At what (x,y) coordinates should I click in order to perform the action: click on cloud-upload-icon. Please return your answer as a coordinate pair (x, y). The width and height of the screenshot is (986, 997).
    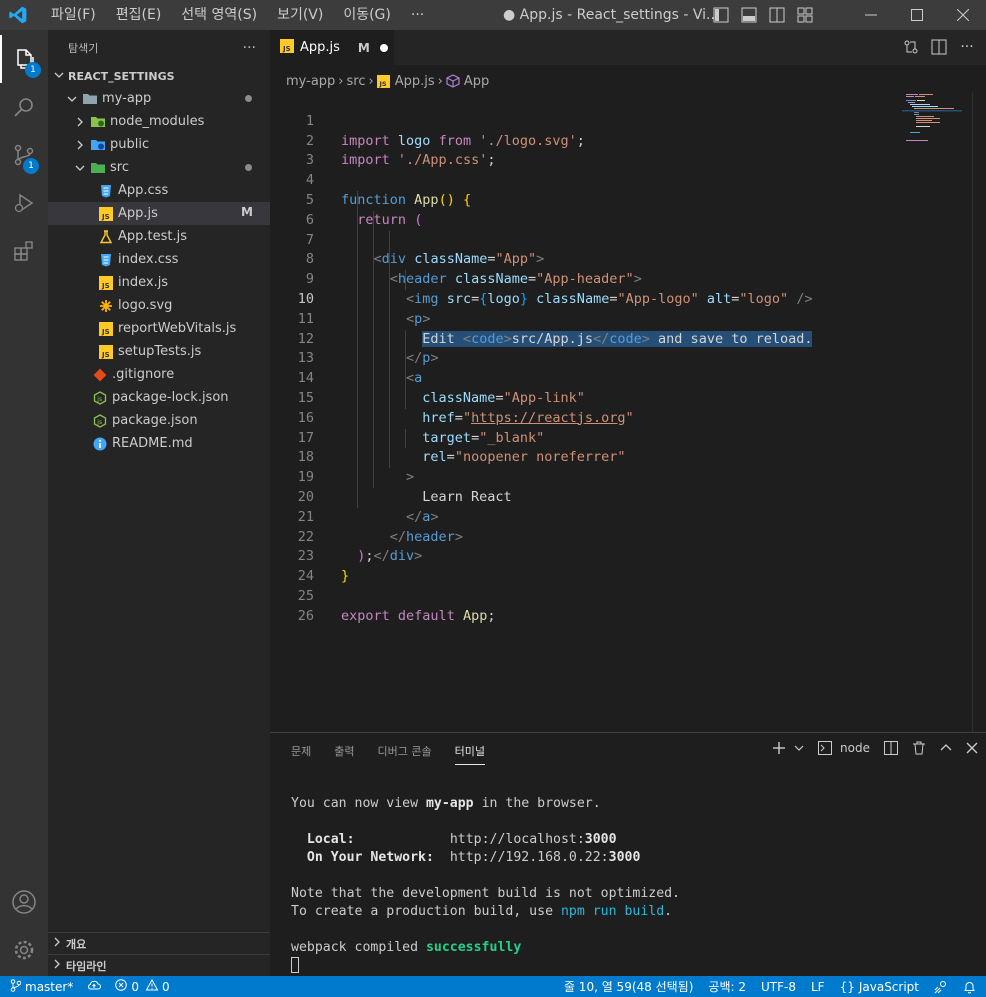
    Looking at the image, I should click on (94, 986).